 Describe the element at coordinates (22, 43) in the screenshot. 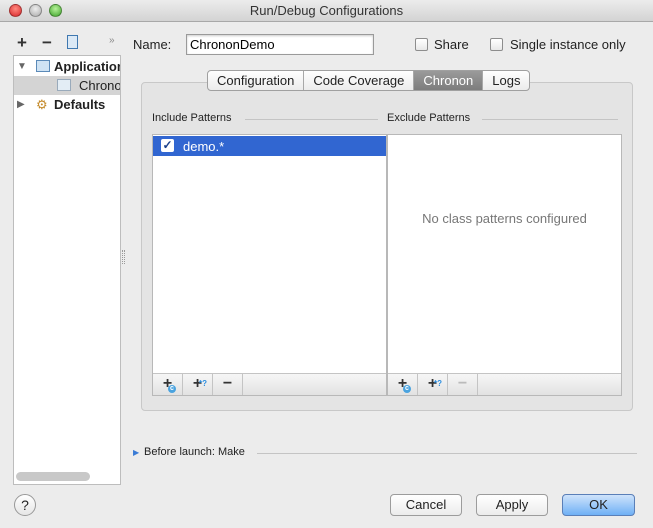

I see `add-config-button: +` at that location.